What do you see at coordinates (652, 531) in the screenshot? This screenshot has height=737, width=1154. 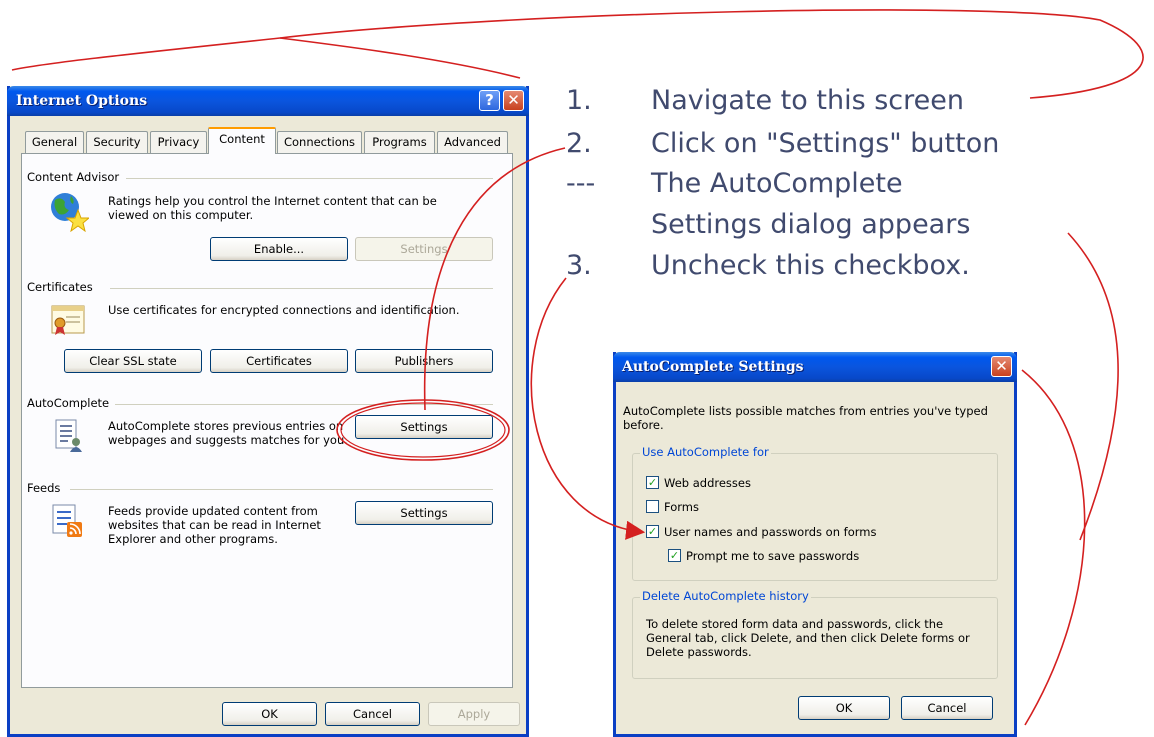 I see `user-names-passwords-checkbox: ✓` at bounding box center [652, 531].